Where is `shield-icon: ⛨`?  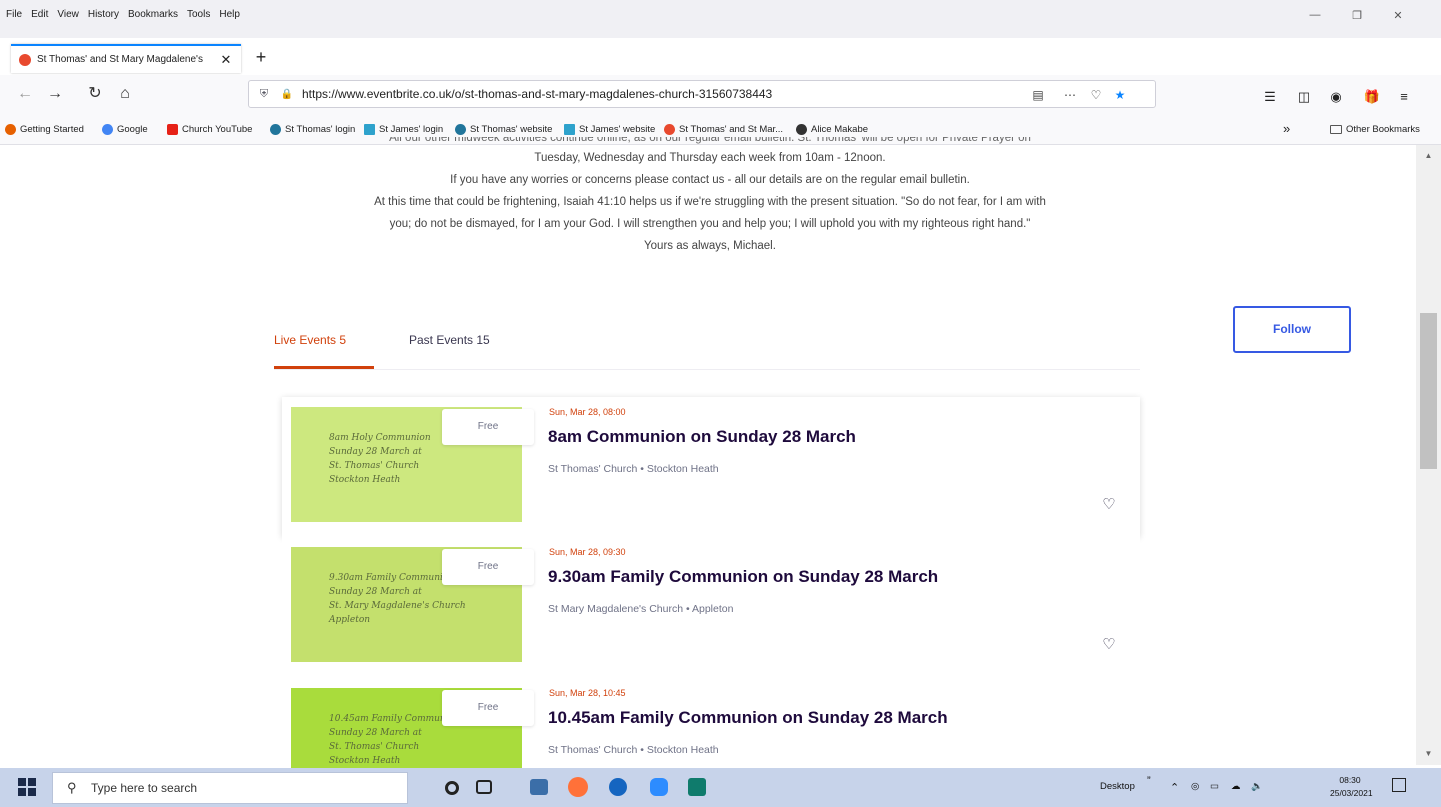 shield-icon: ⛨ is located at coordinates (264, 94).